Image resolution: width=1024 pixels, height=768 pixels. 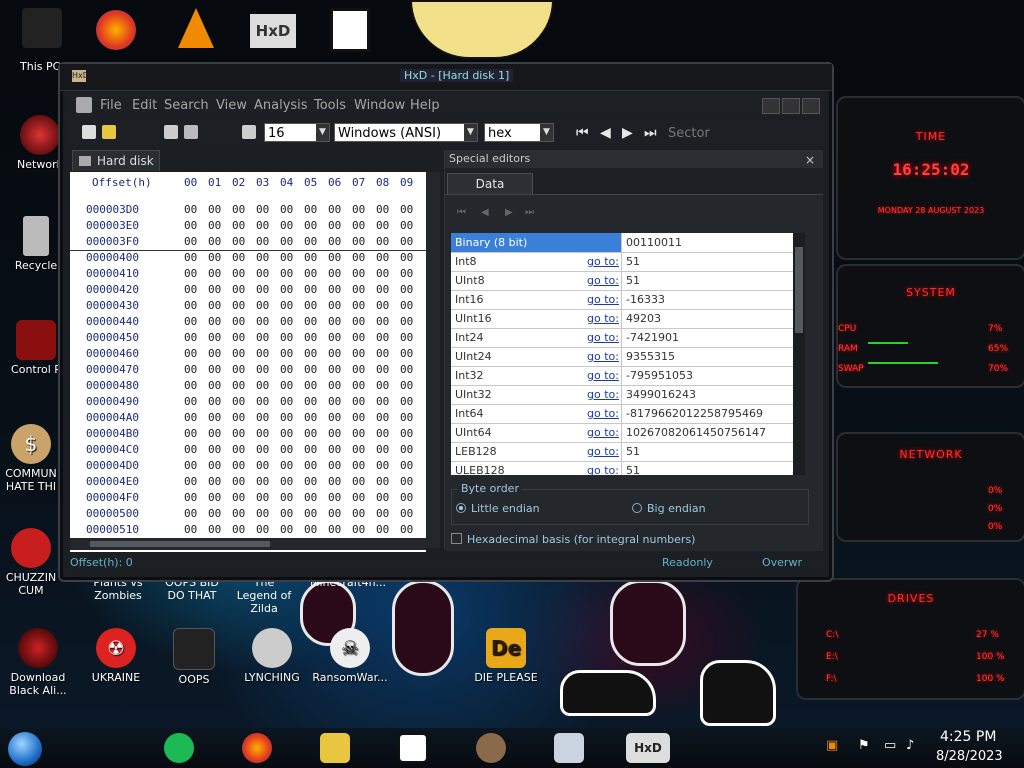 I want to click on hl-app-icon, so click(x=350, y=30).